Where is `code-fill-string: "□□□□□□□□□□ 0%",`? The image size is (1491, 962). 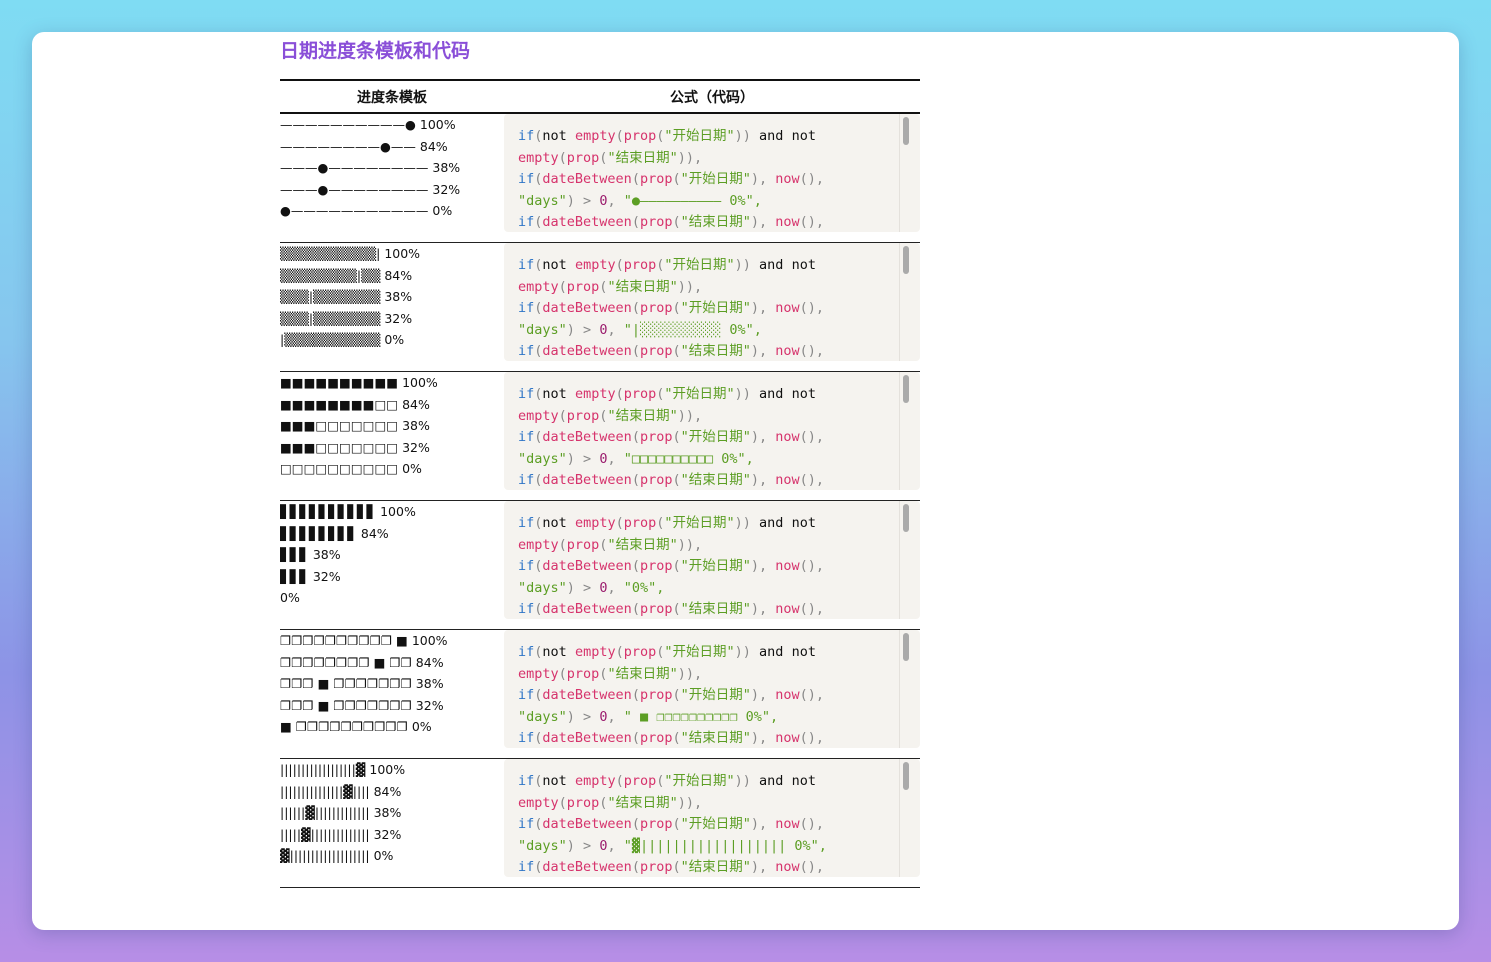
code-fill-string: "□□□□□□□□□□ 0%", is located at coordinates (688, 458).